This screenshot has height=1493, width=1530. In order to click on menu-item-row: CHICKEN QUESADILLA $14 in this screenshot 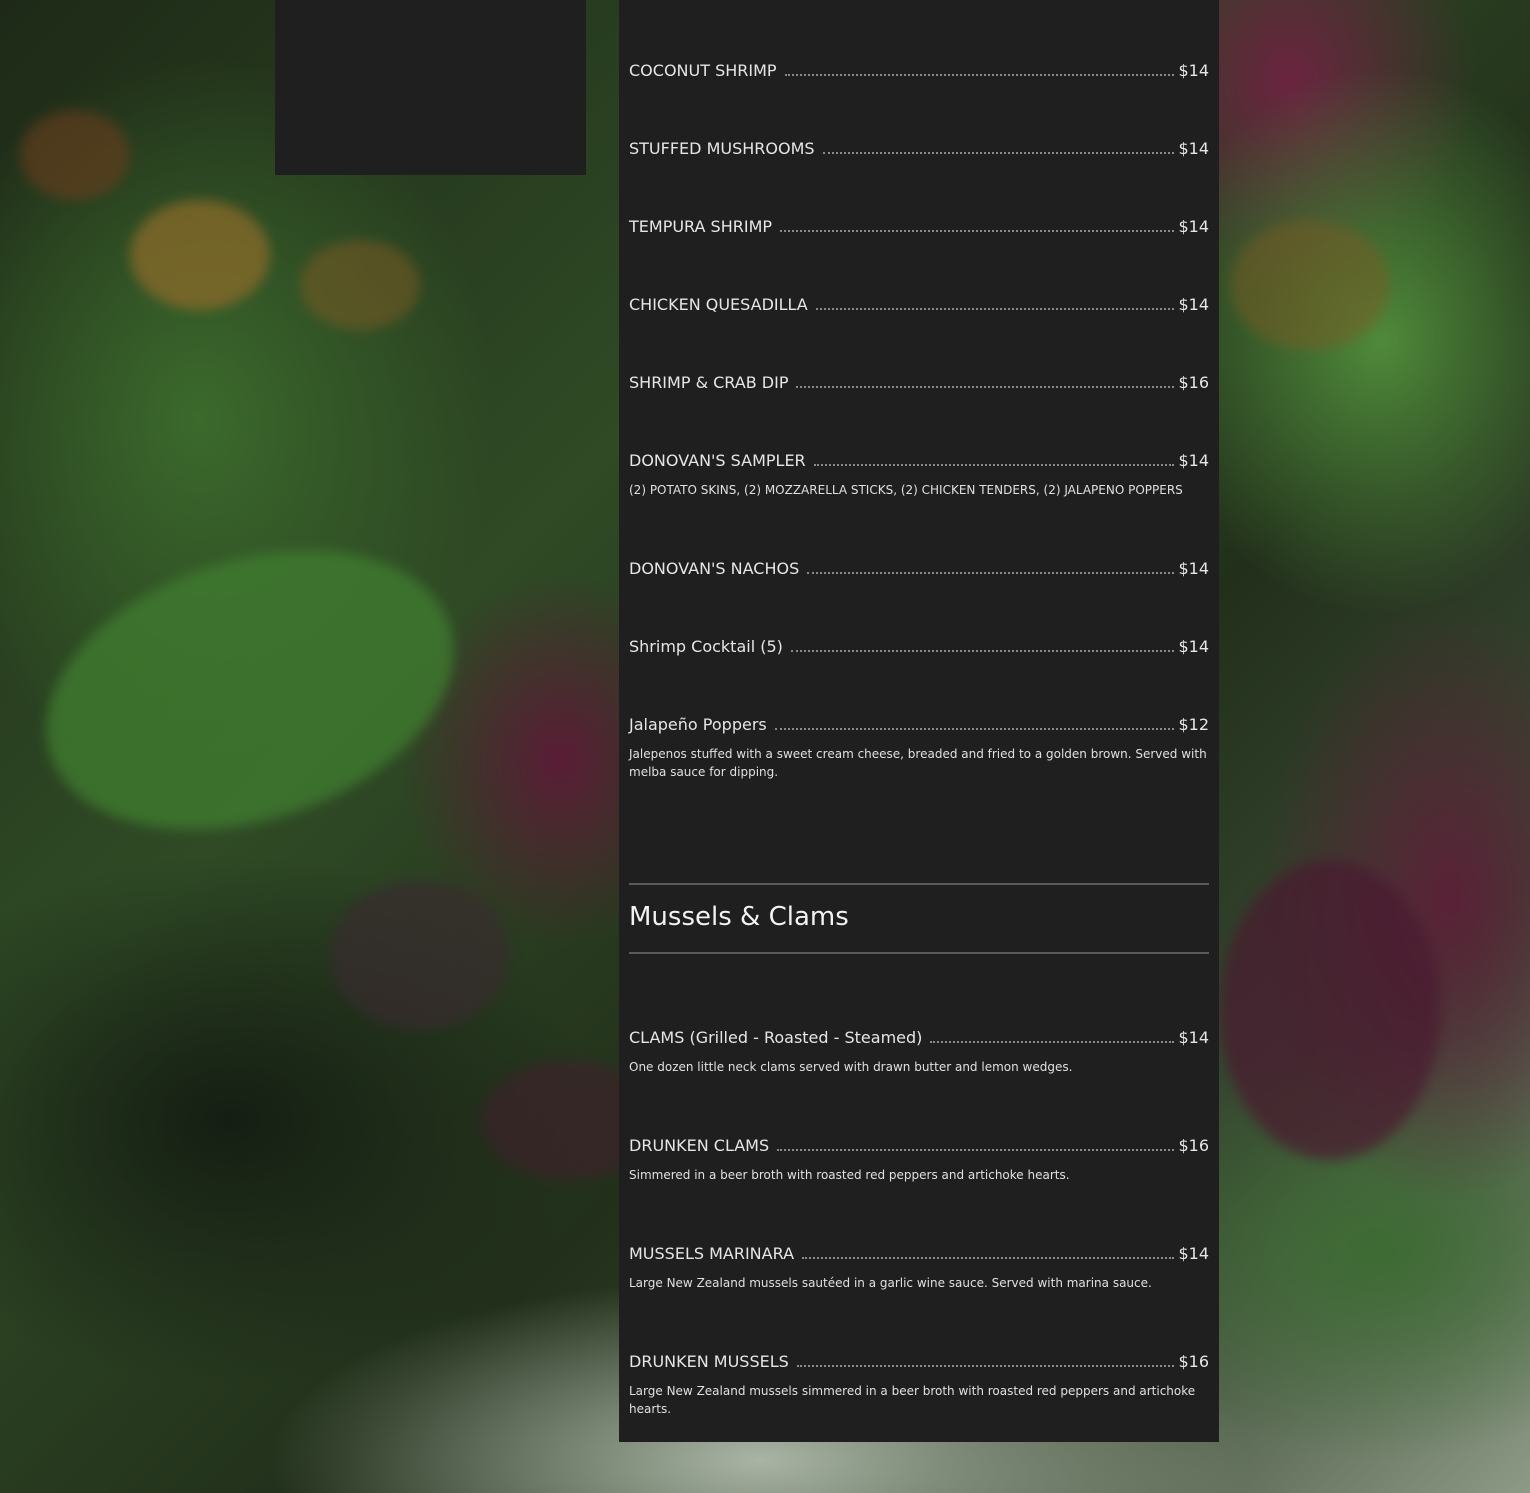, I will do `click(919, 303)`.